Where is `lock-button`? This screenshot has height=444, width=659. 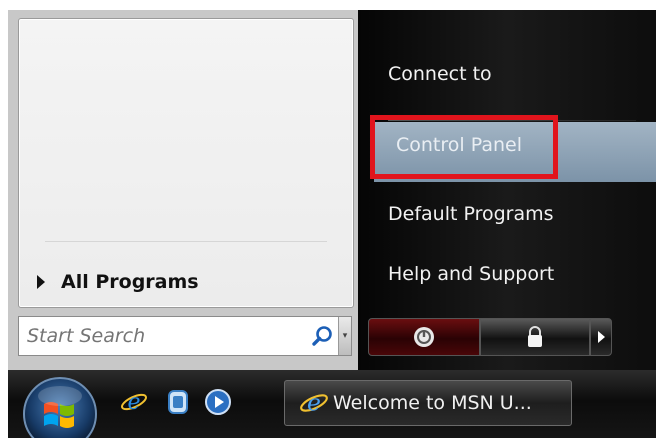 lock-button is located at coordinates (535, 337).